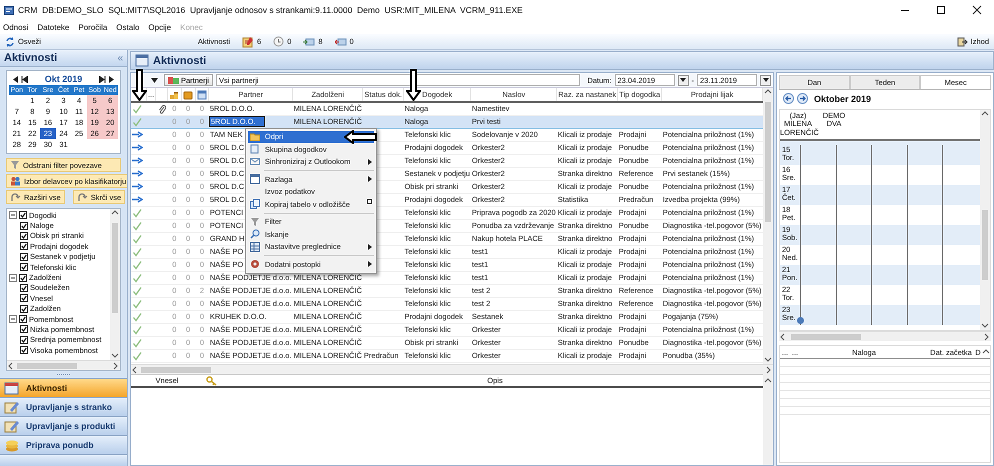 The height and width of the screenshot is (466, 994). I want to click on refresh-icon, so click(10, 41).